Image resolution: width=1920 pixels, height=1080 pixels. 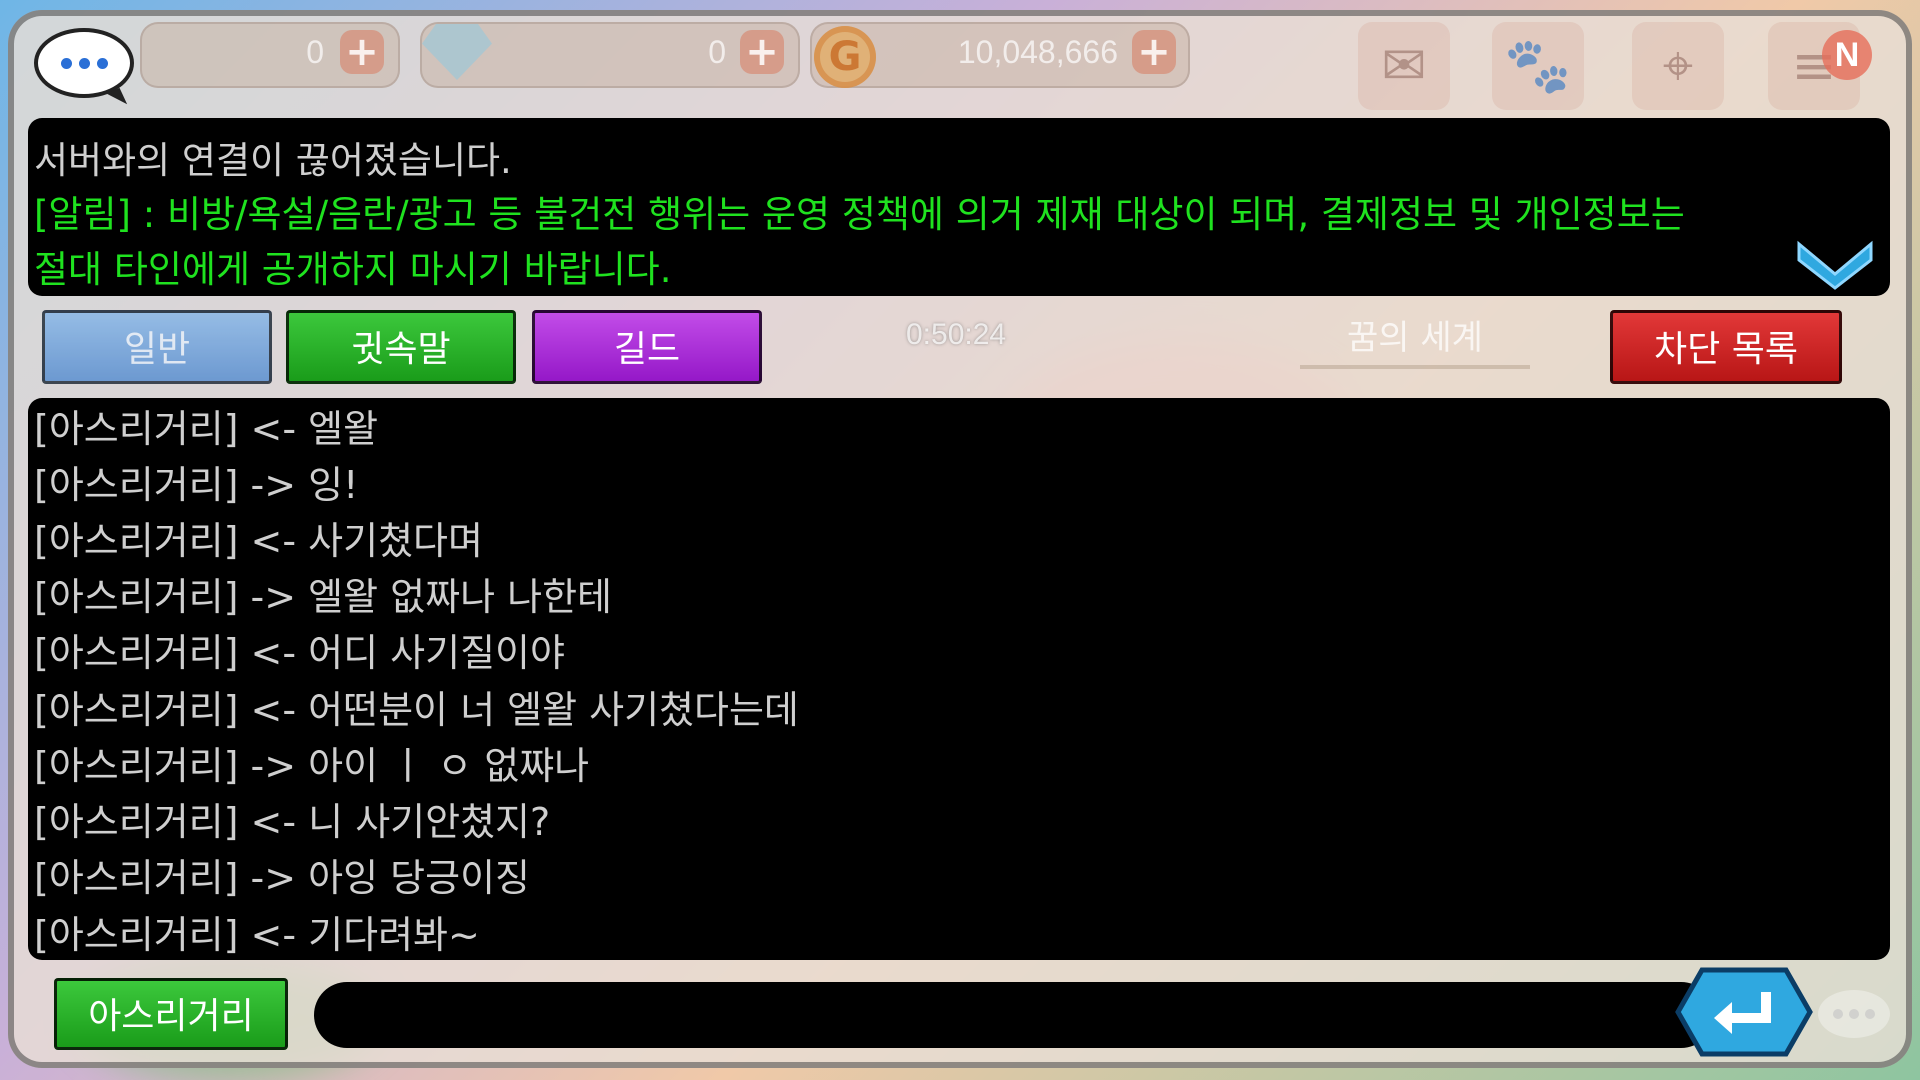 What do you see at coordinates (282, 878) in the screenshot?
I see `chat-line: [아스리거리] -> 아잉 당긍이징` at bounding box center [282, 878].